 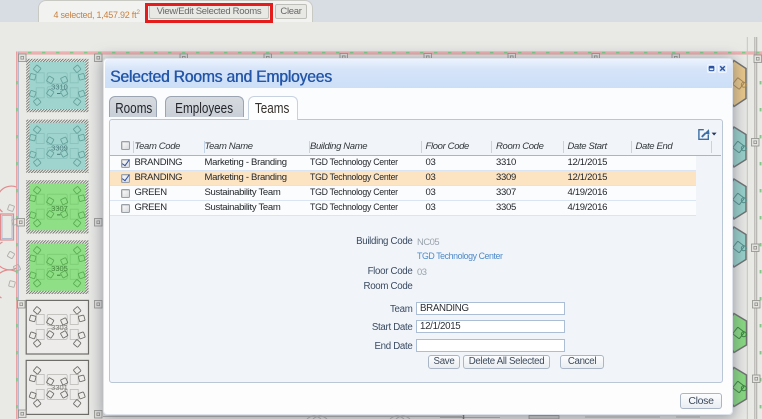 What do you see at coordinates (59, 147) in the screenshot?
I see `svg-text: 3309` at bounding box center [59, 147].